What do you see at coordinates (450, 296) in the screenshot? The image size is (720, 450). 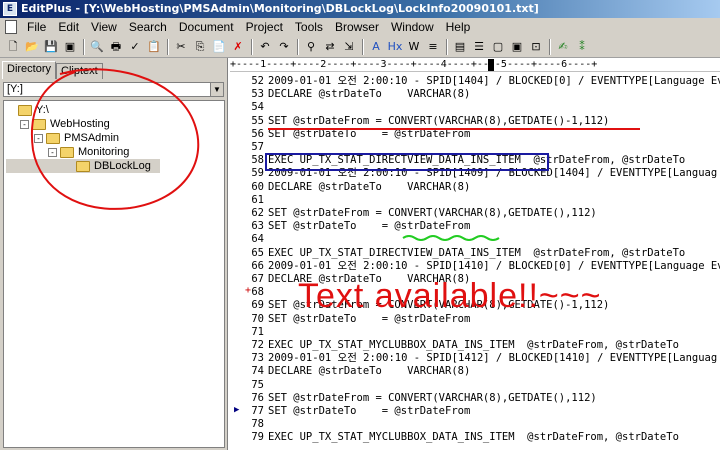 I see `text-available-annotation: Text available!!~~~` at bounding box center [450, 296].